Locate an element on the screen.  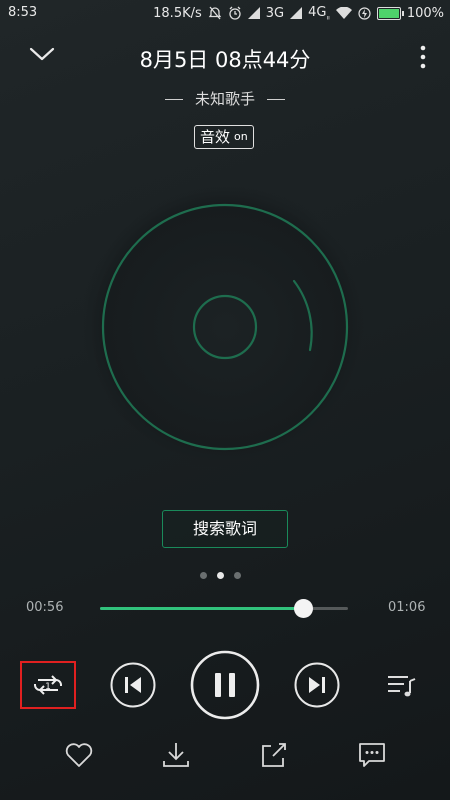
playlist-queue-button is located at coordinates (402, 686).